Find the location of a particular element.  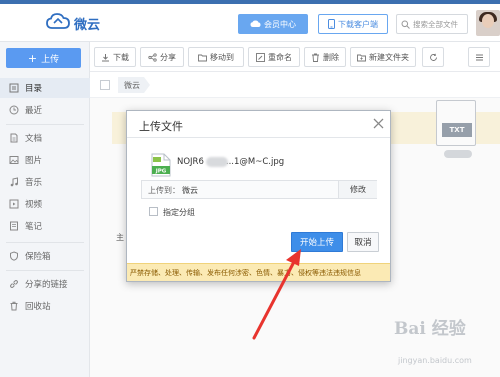

move-to-label: 移动到 is located at coordinates (222, 57).